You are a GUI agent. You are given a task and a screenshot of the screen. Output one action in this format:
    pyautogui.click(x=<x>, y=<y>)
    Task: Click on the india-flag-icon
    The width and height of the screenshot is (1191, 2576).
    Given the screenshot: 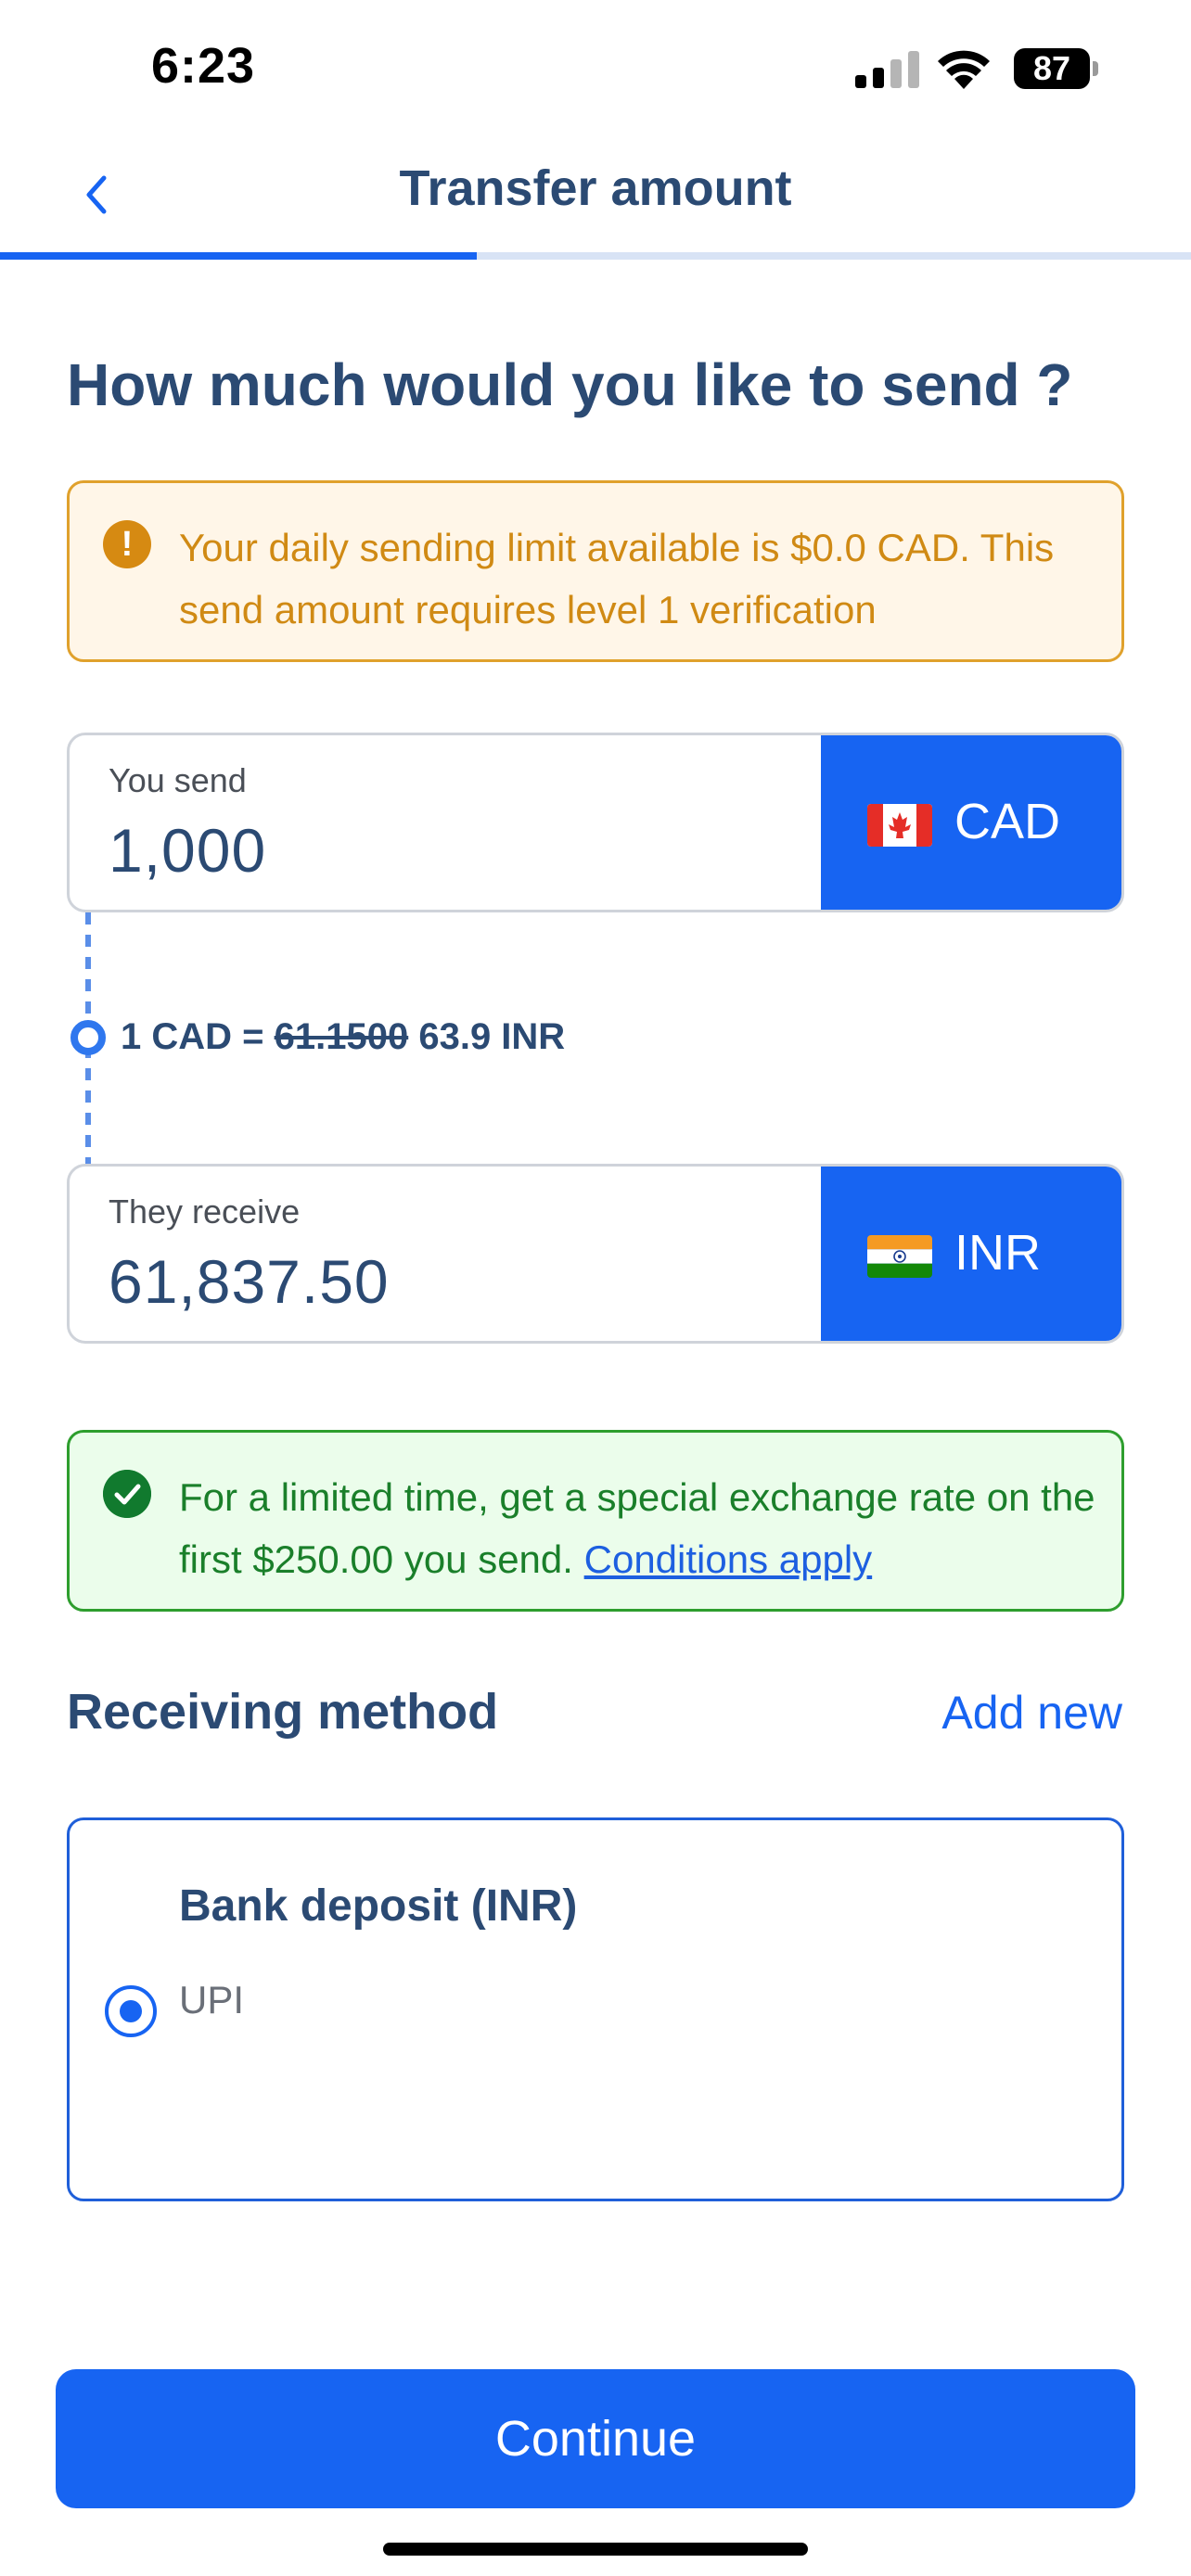 What is the action you would take?
    pyautogui.click(x=899, y=1257)
    